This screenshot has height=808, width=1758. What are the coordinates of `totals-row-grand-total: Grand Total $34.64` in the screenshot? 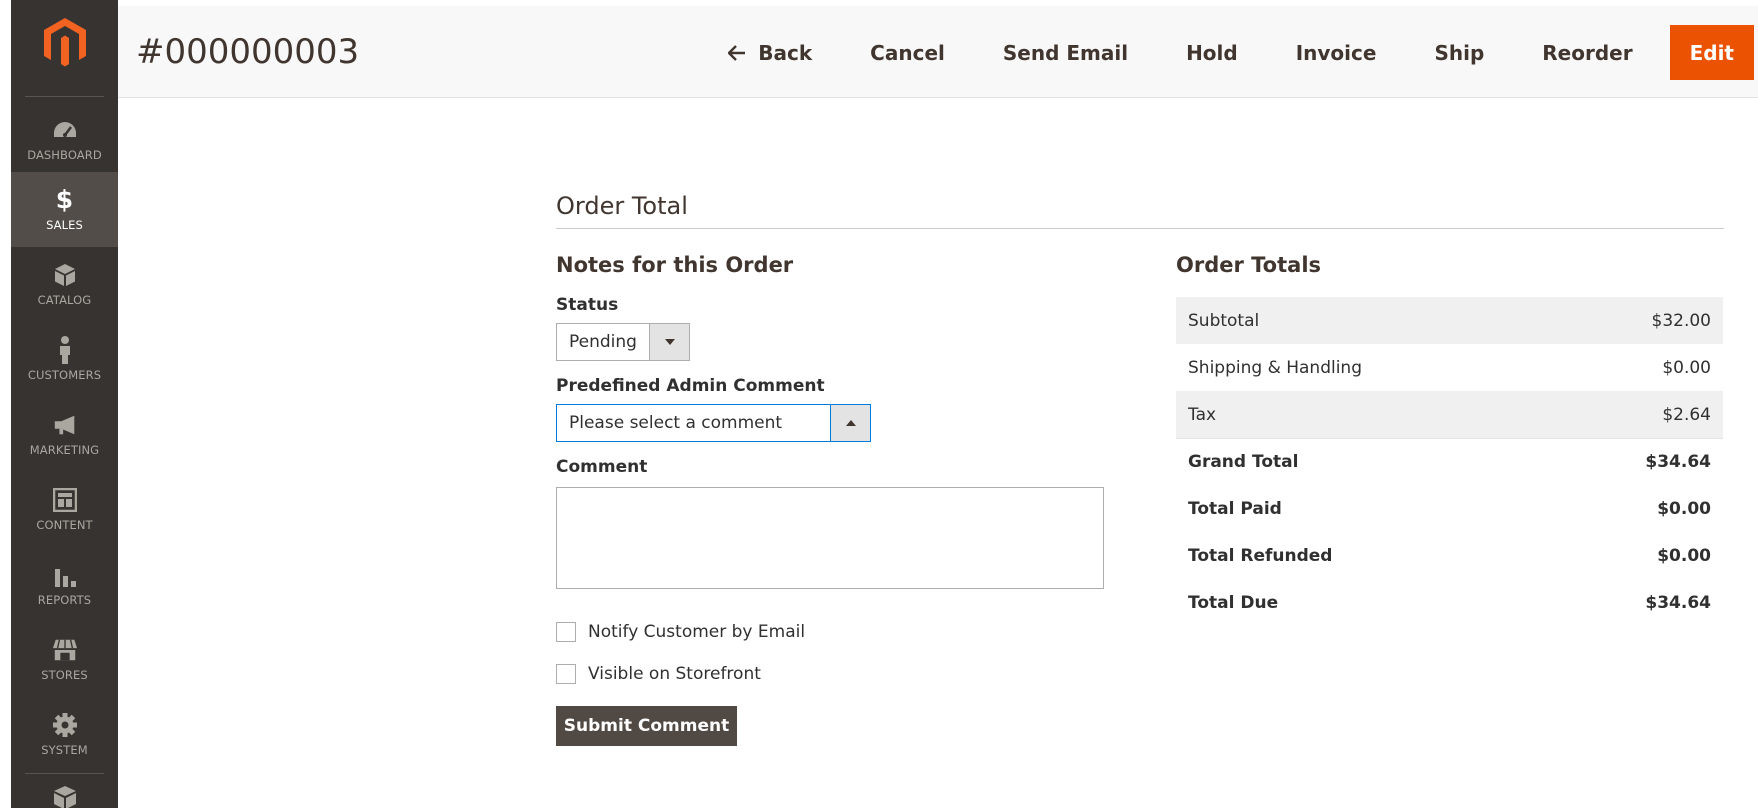 It's located at (1449, 461).